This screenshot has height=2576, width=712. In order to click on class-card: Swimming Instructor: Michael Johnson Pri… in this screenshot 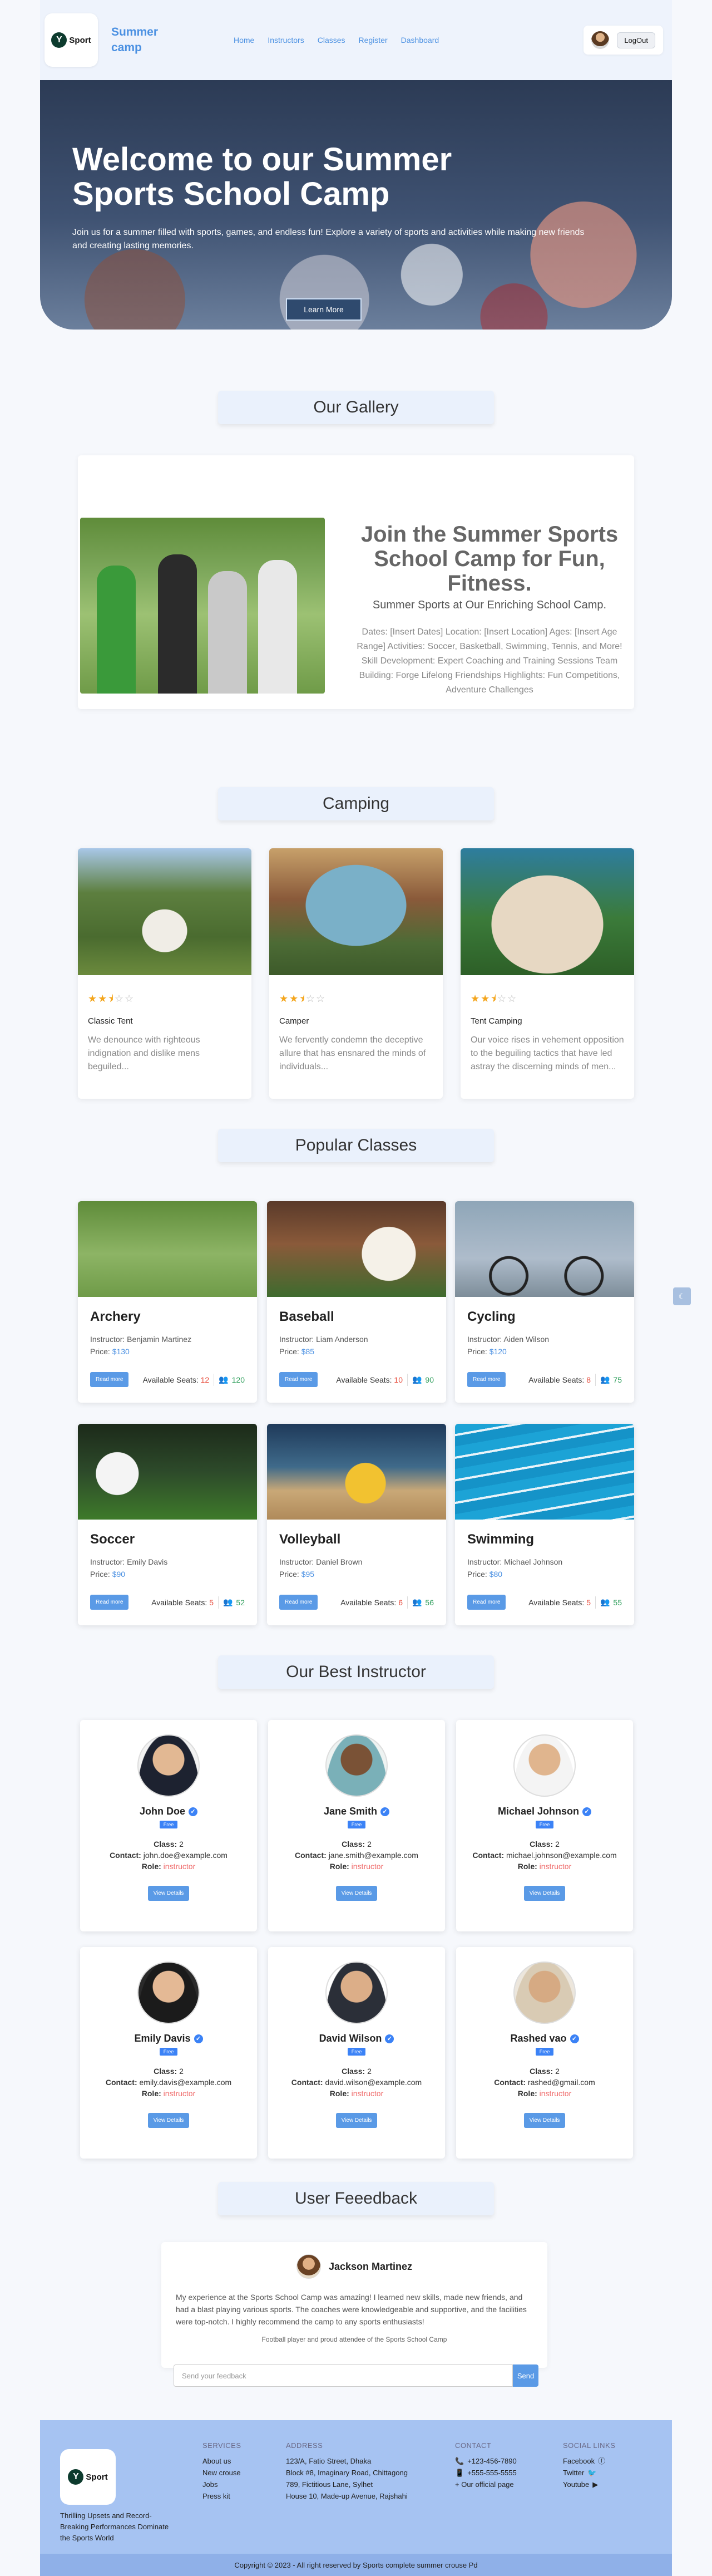, I will do `click(544, 1524)`.